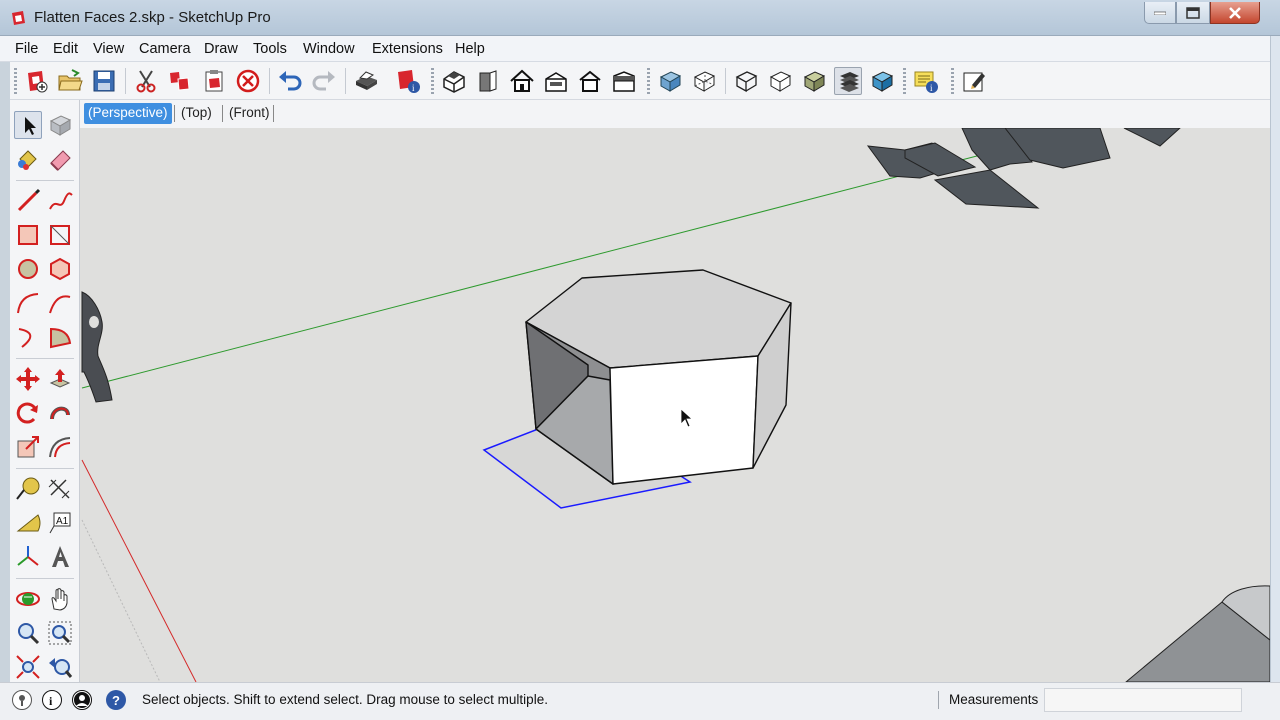 The image size is (1280, 720). Describe the element at coordinates (28, 337) in the screenshot. I see `three-point-arc-icon` at that location.